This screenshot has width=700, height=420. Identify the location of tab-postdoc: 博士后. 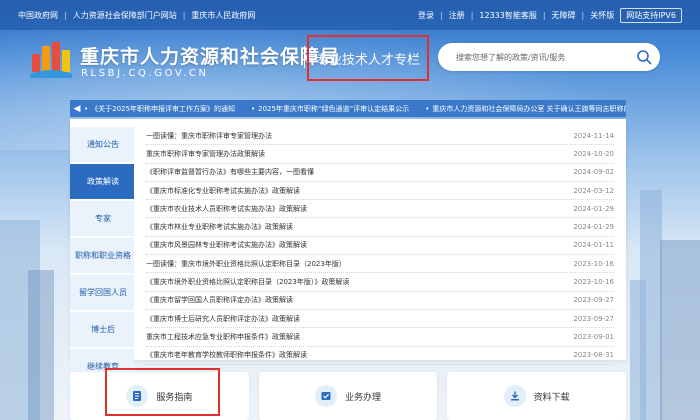
(102, 329).